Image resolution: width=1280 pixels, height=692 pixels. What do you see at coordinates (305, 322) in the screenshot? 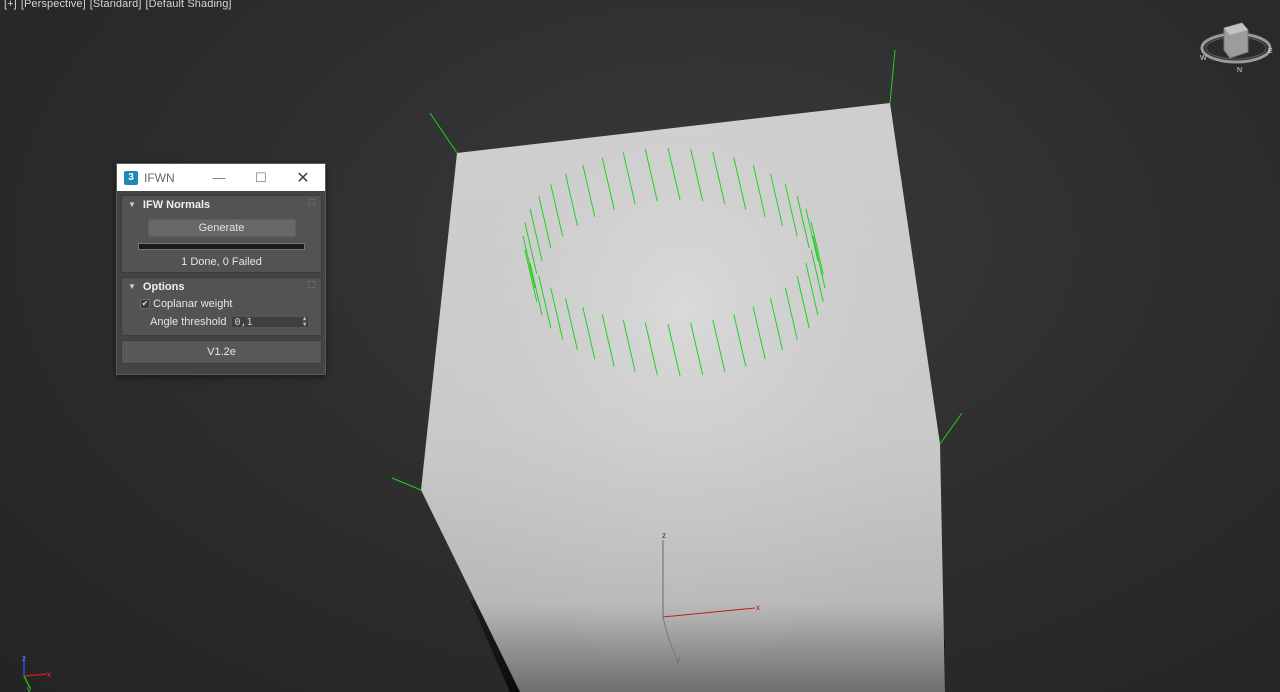
I see `spinner-arrows-icon: ▲ ▼` at bounding box center [305, 322].